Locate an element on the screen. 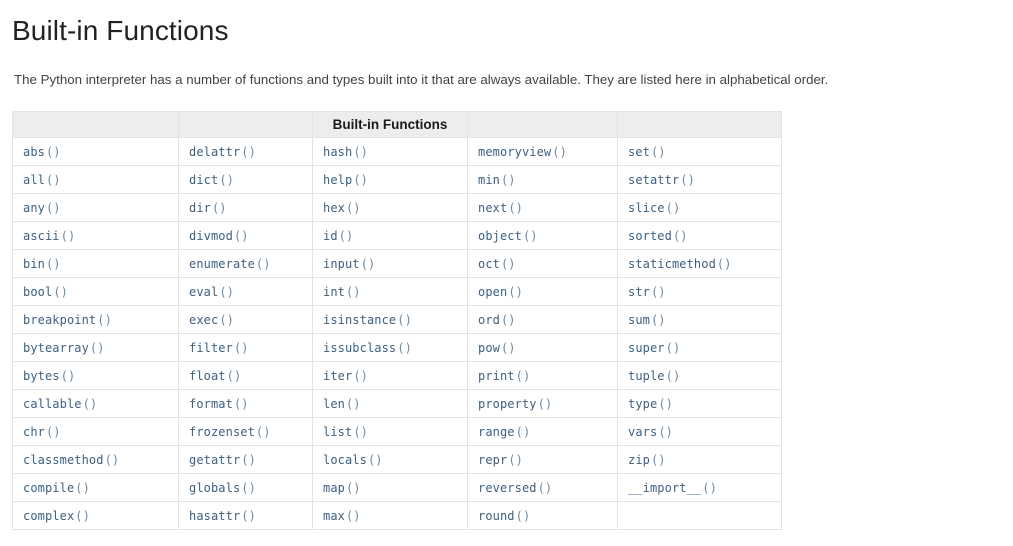 The image size is (1013, 546). function-link: __import__() is located at coordinates (672, 488).